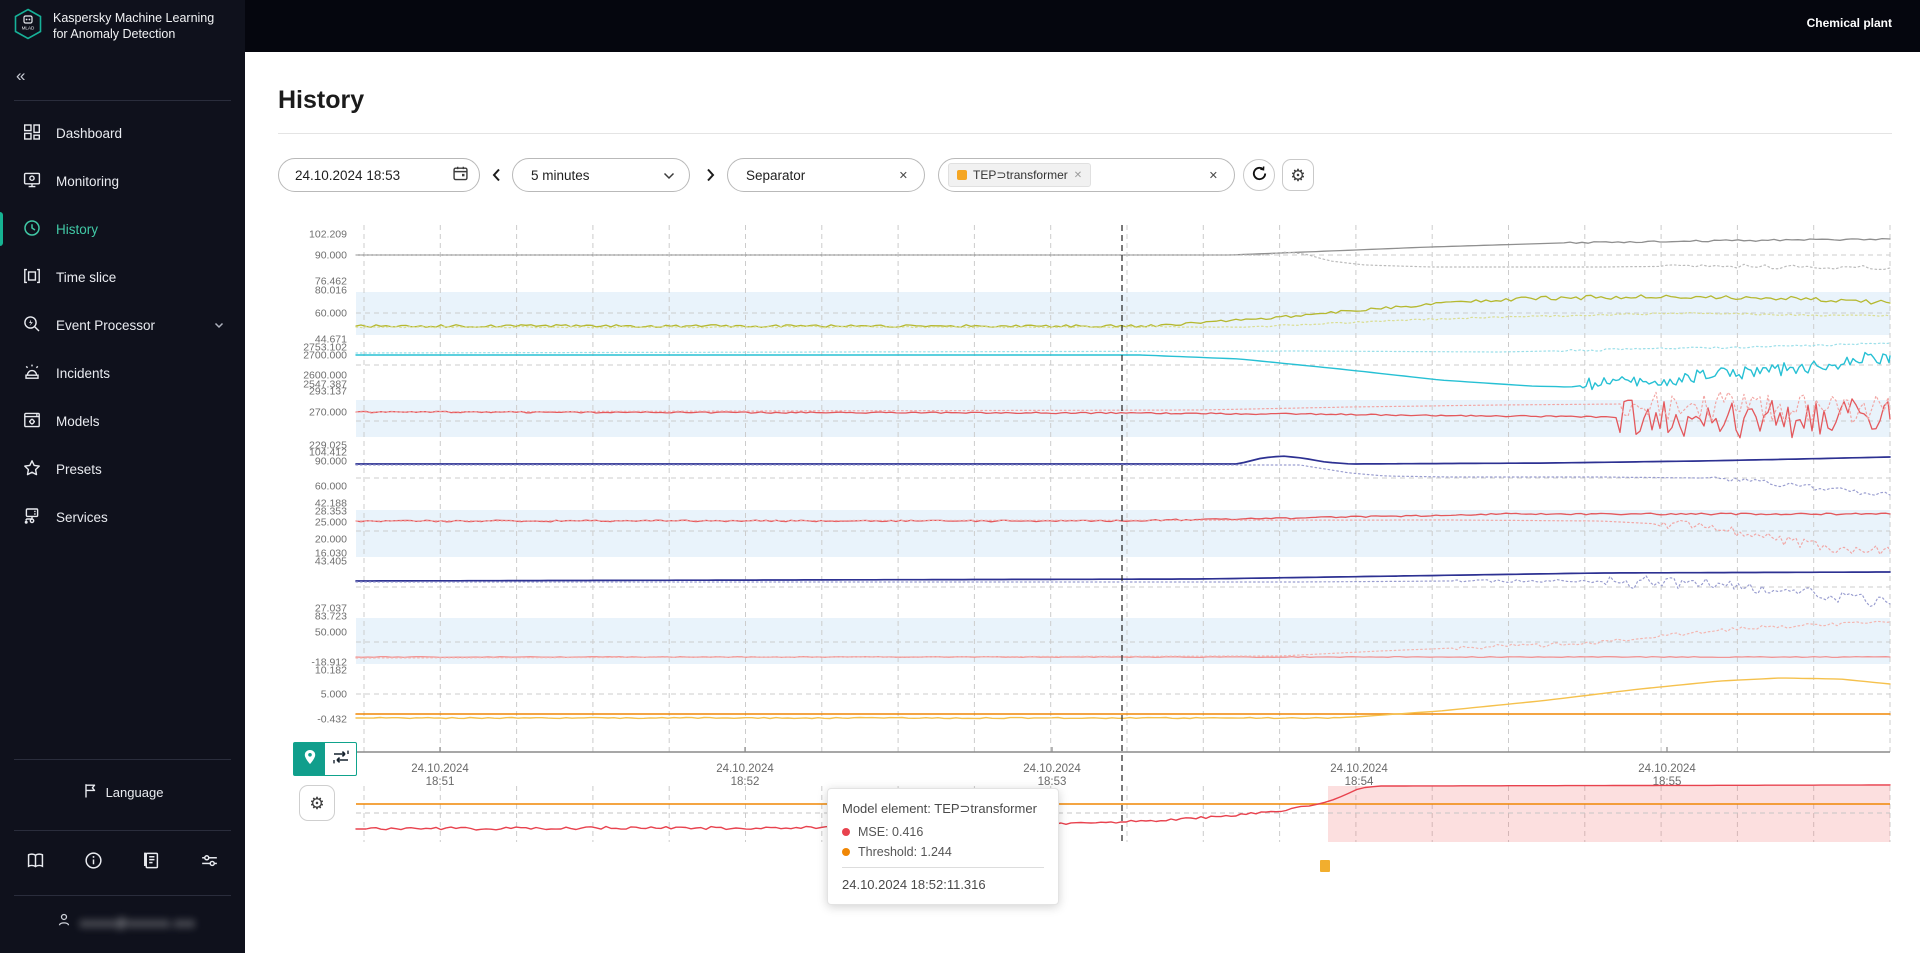  What do you see at coordinates (328, 413) in the screenshot?
I see `svg-text: 270.000` at bounding box center [328, 413].